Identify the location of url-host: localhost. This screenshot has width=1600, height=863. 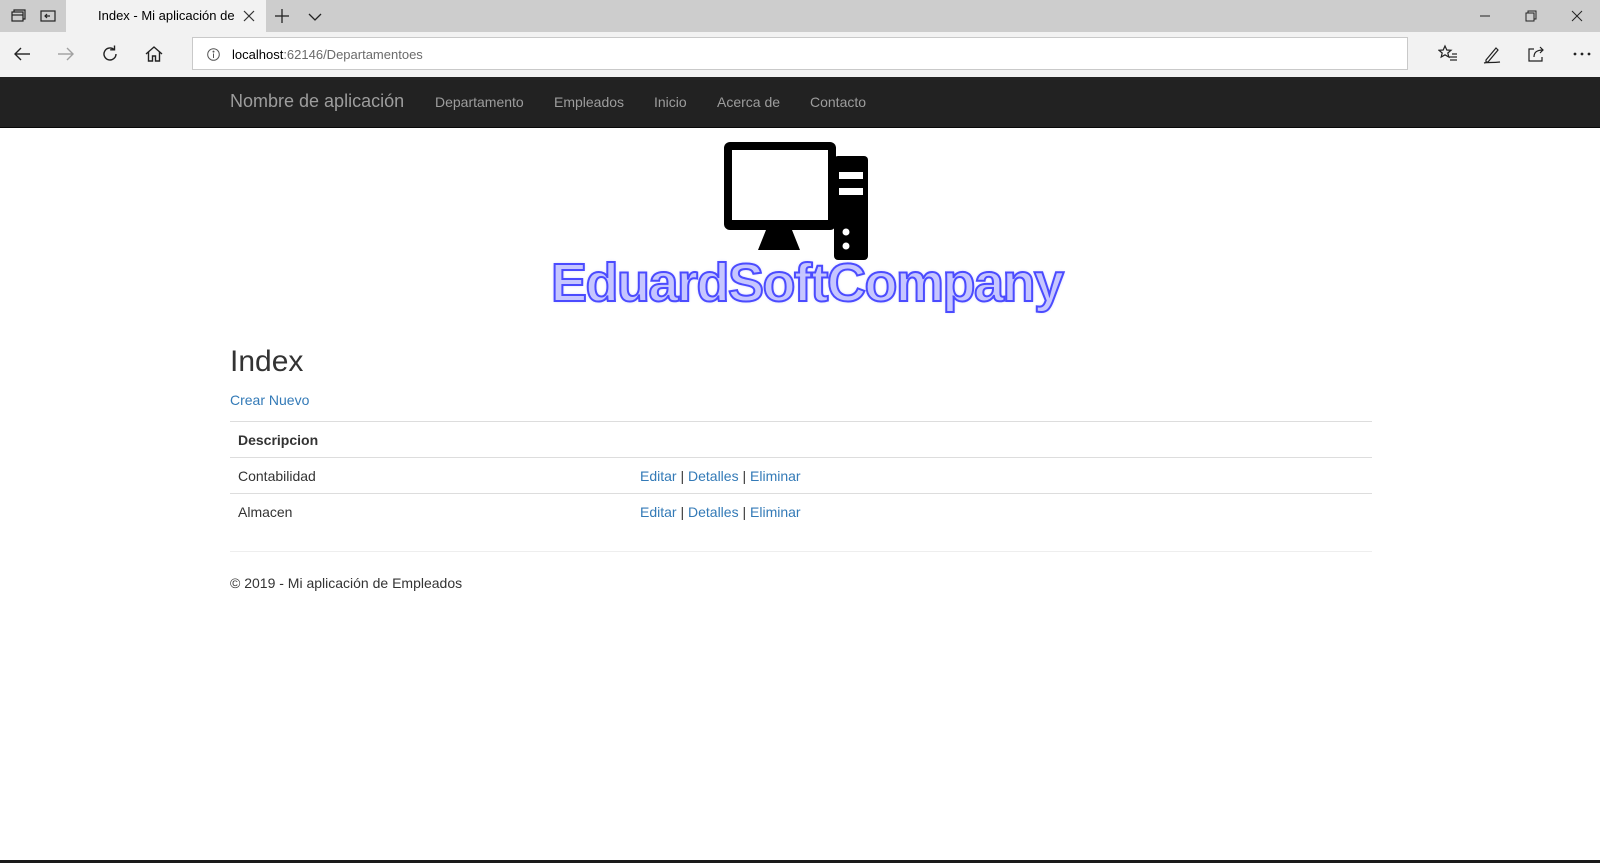
(258, 54).